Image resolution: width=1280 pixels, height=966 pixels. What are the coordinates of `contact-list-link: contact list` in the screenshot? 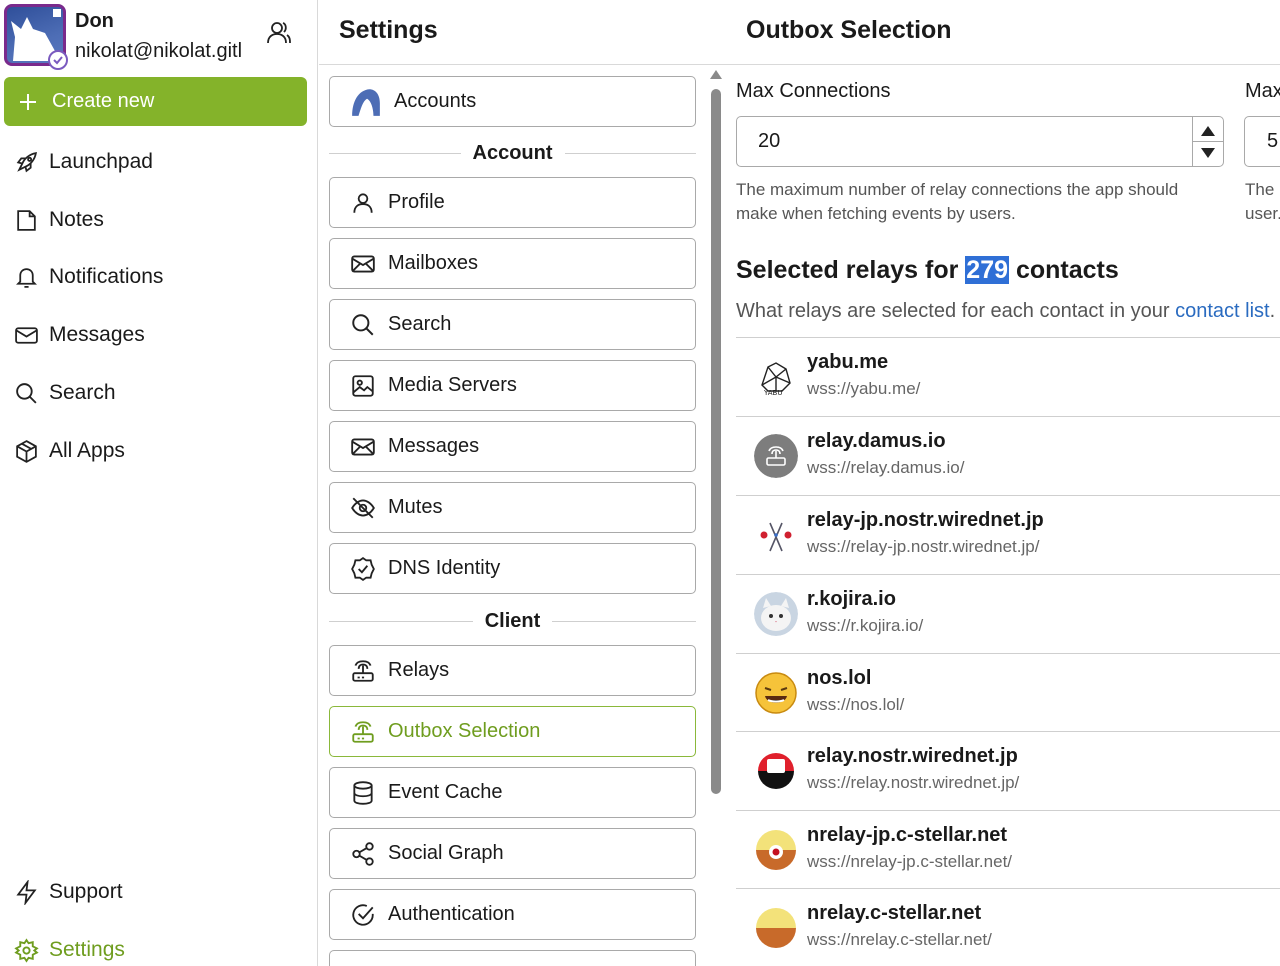 It's located at (1222, 311).